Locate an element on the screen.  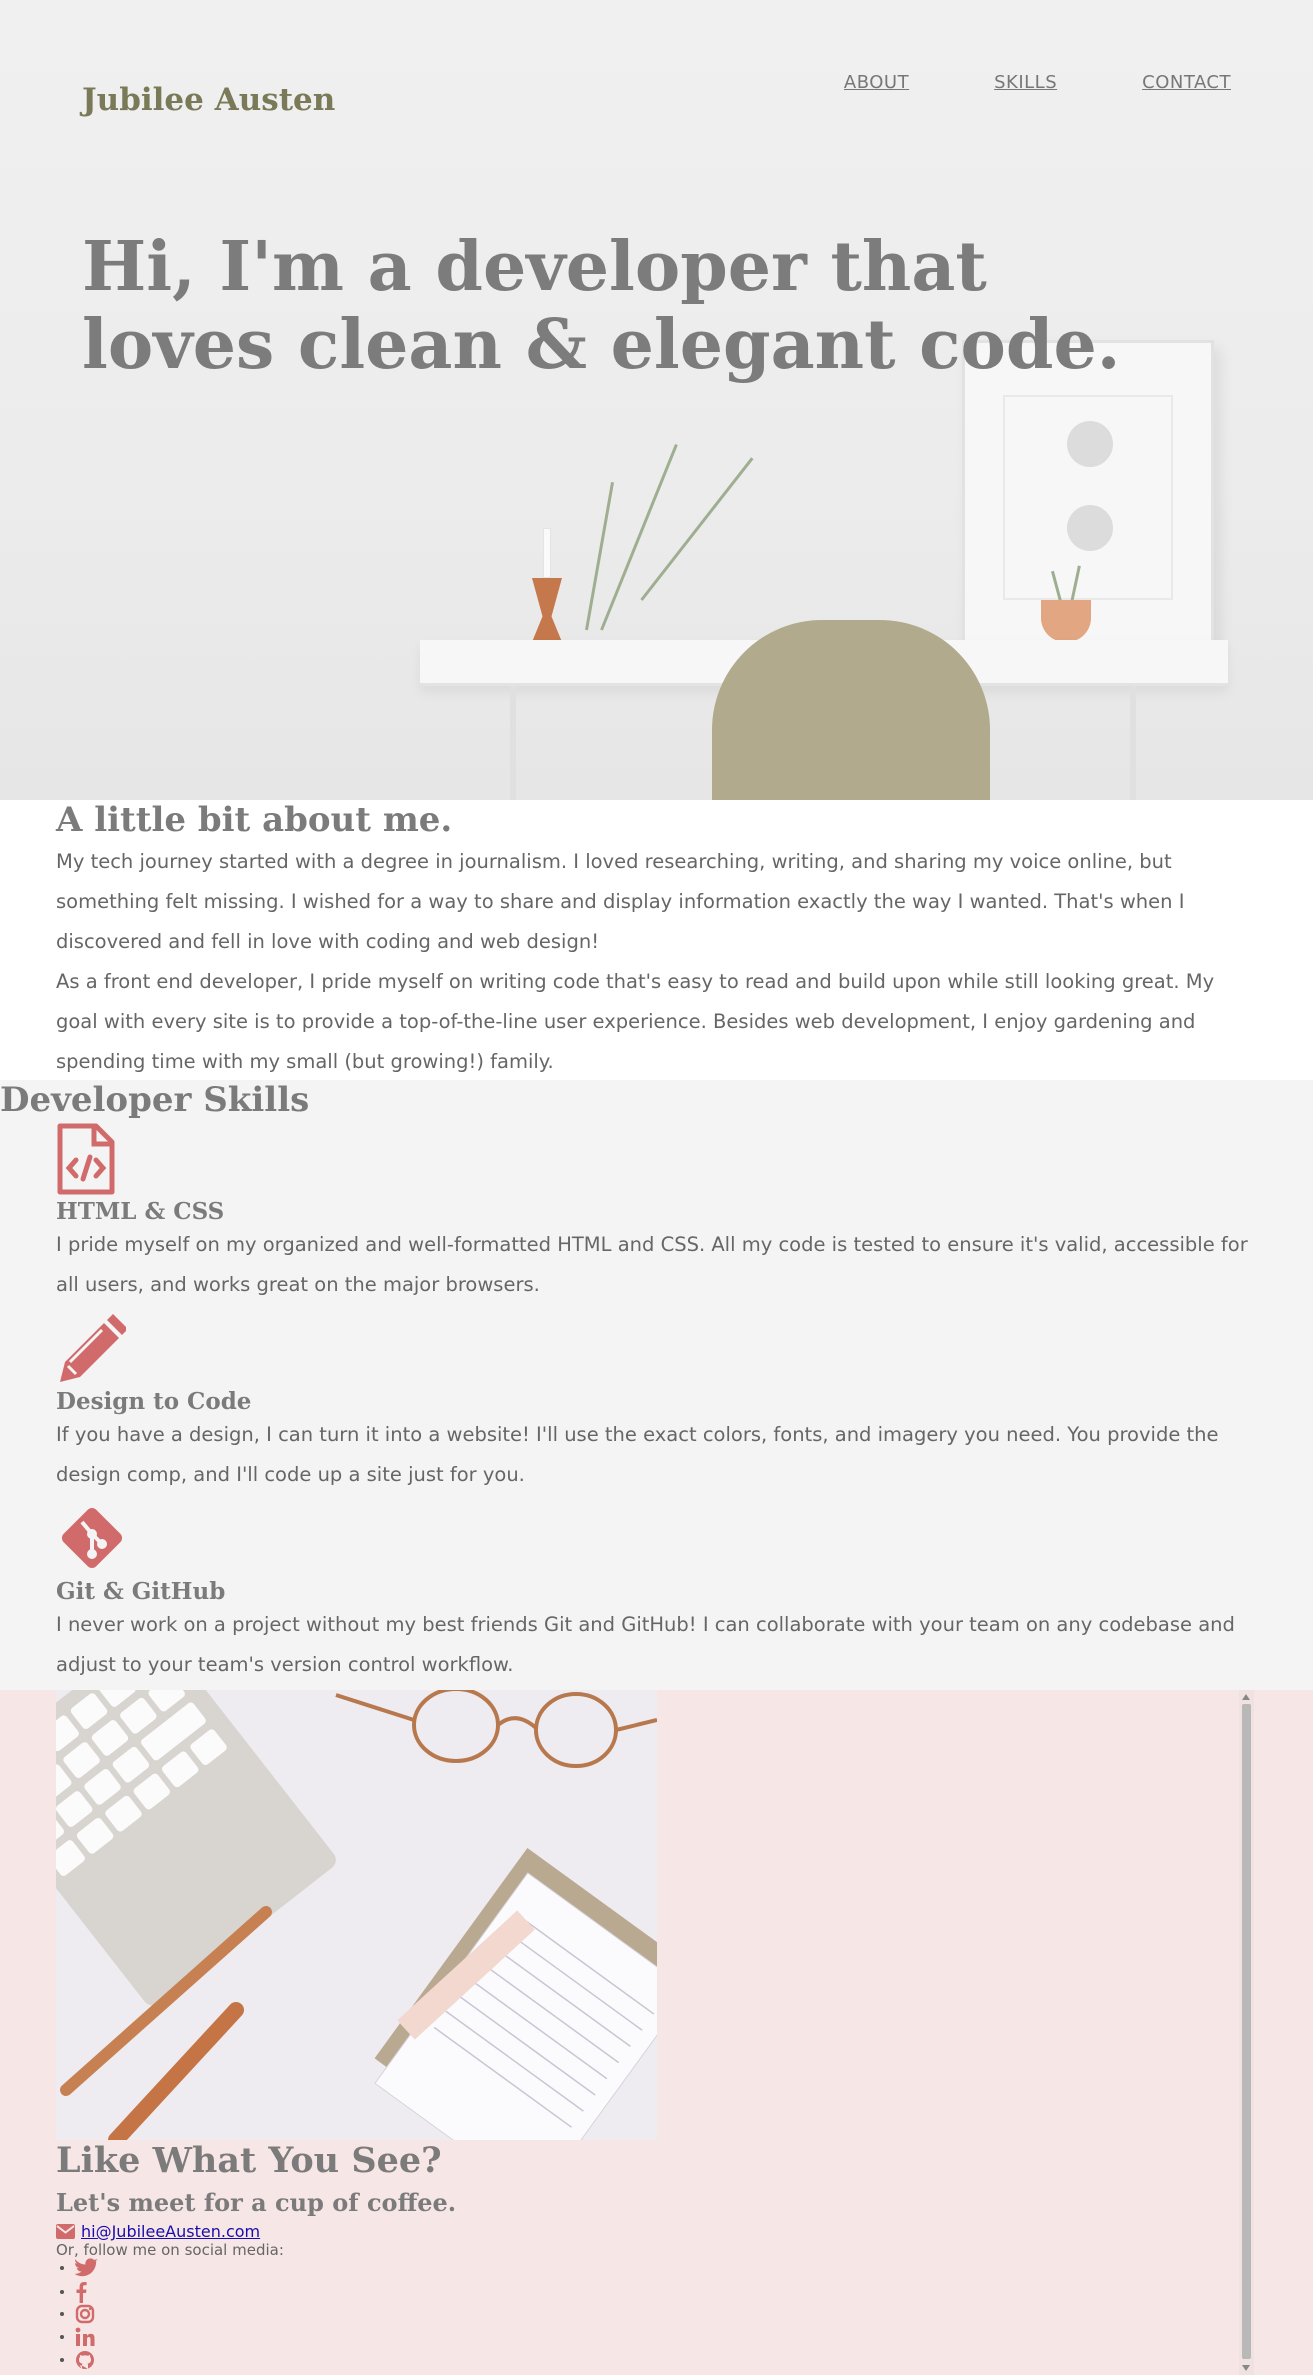
envelope-icon is located at coordinates (65, 2231).